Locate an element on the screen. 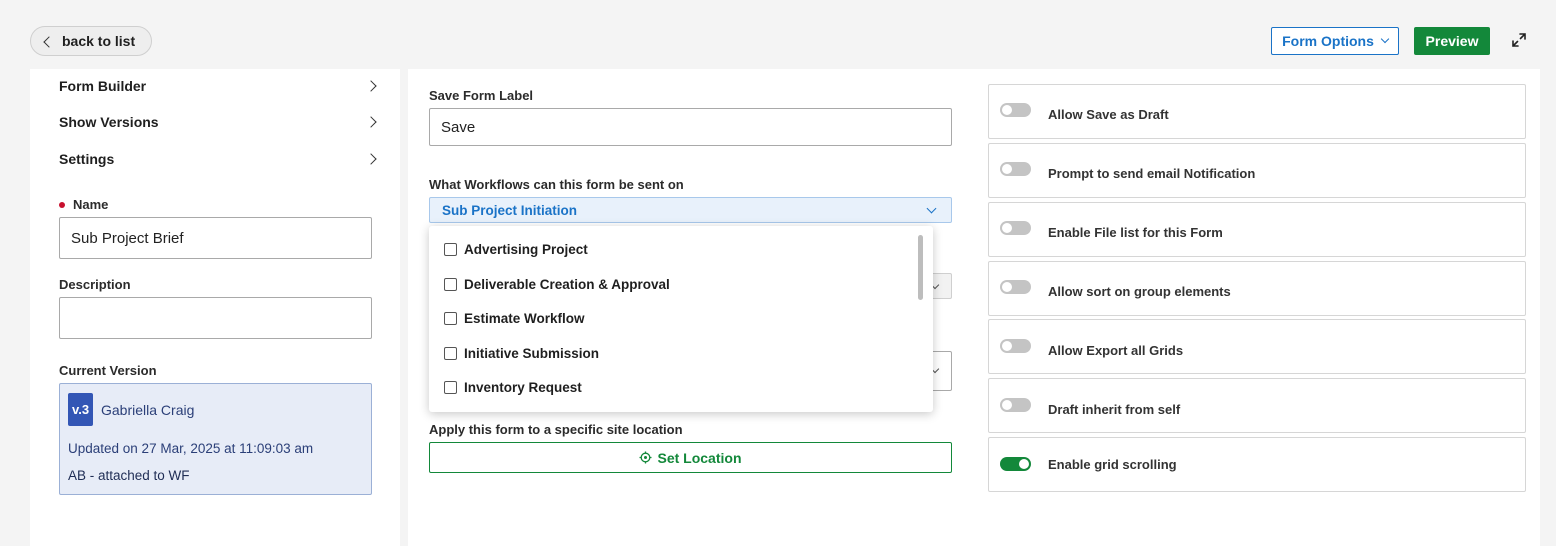  workflow-option: Deliverable Creation & Approval is located at coordinates (557, 284).